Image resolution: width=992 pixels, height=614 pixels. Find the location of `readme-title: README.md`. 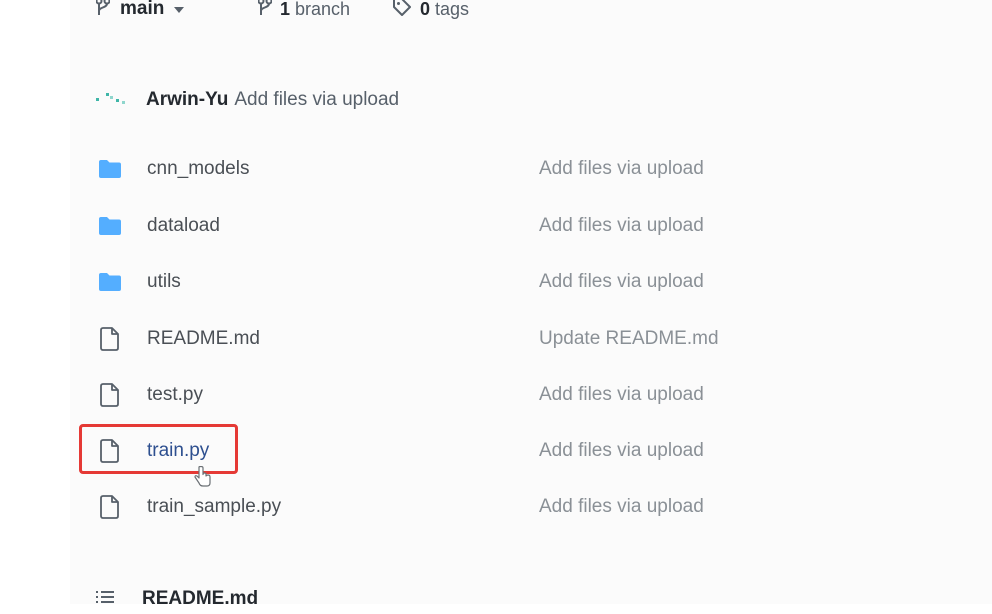

readme-title: README.md is located at coordinates (200, 598).